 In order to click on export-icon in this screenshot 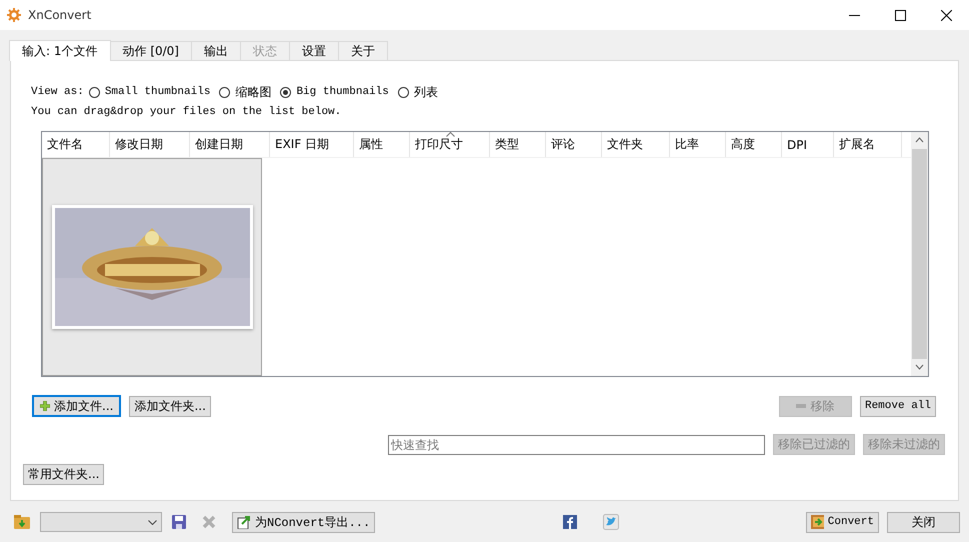, I will do `click(244, 522)`.